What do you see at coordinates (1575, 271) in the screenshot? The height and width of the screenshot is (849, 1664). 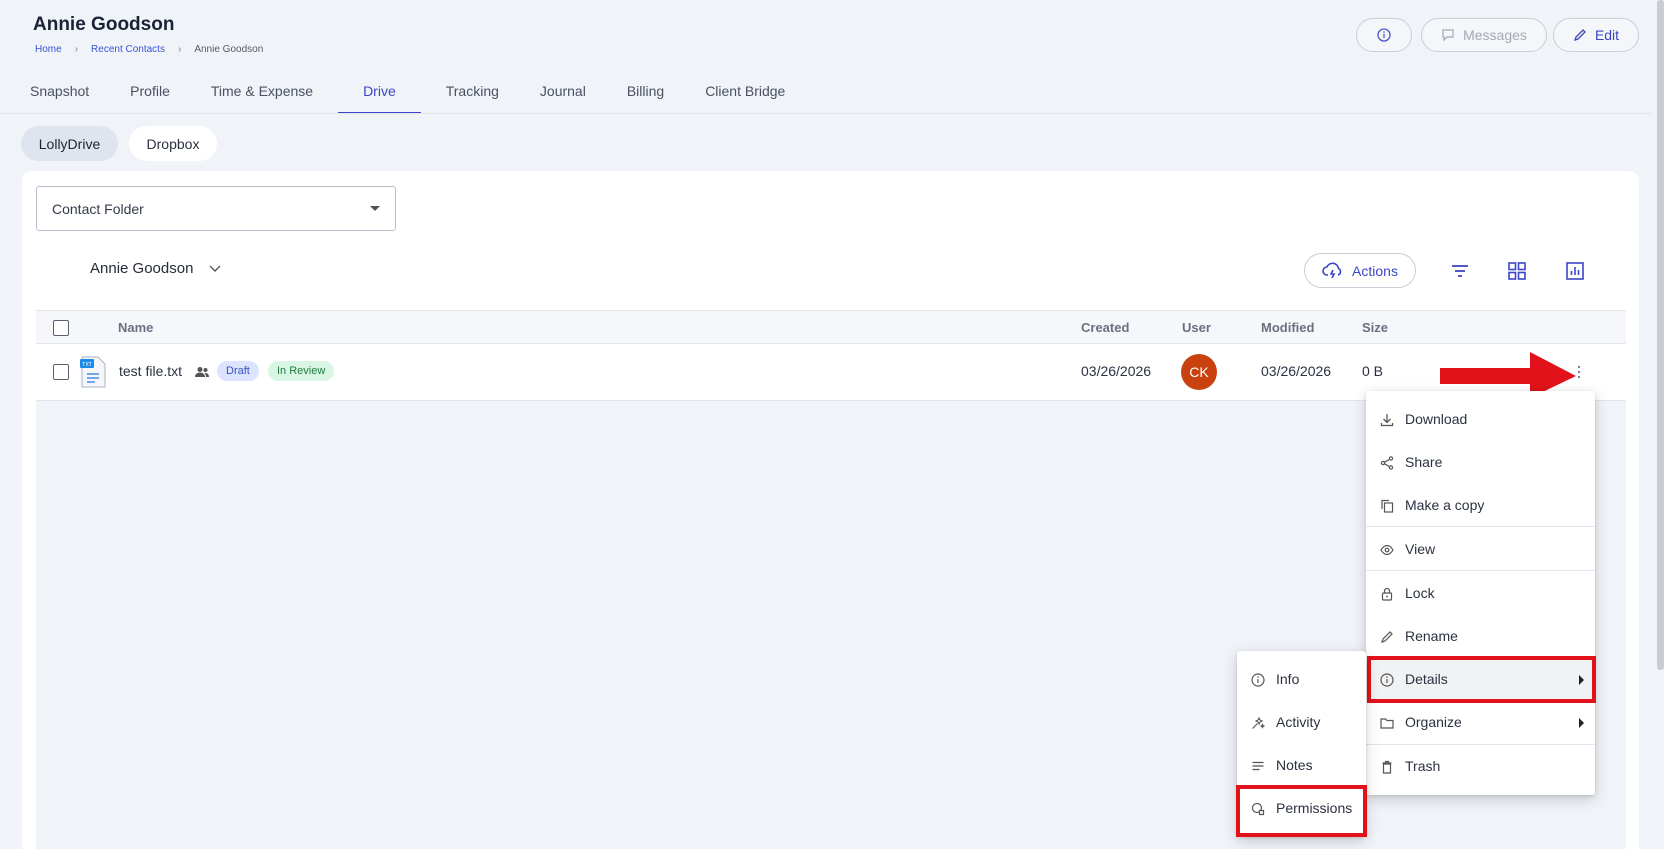 I see `chart-icon` at bounding box center [1575, 271].